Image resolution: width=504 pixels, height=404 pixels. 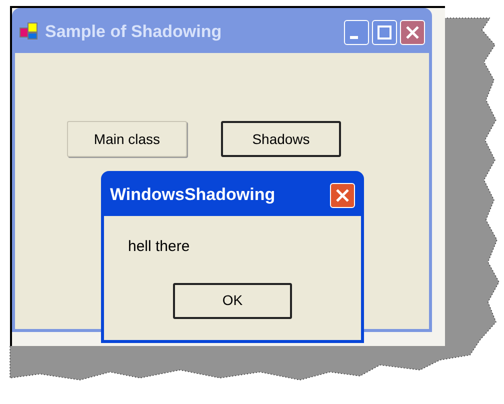 I want to click on message-text: hell there, so click(x=159, y=247).